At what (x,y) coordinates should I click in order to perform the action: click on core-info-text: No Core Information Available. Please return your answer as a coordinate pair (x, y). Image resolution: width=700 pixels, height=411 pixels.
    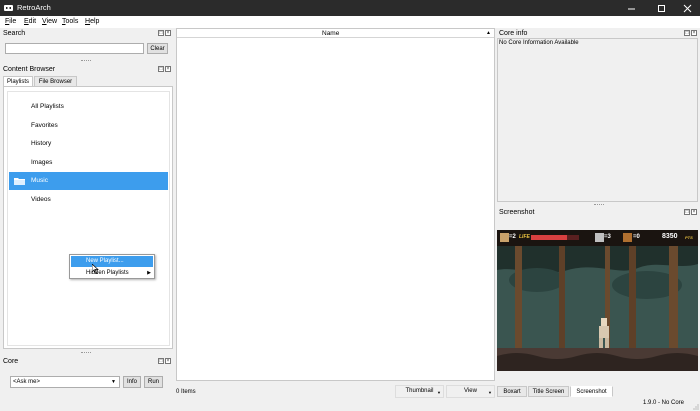
    Looking at the image, I should click on (539, 43).